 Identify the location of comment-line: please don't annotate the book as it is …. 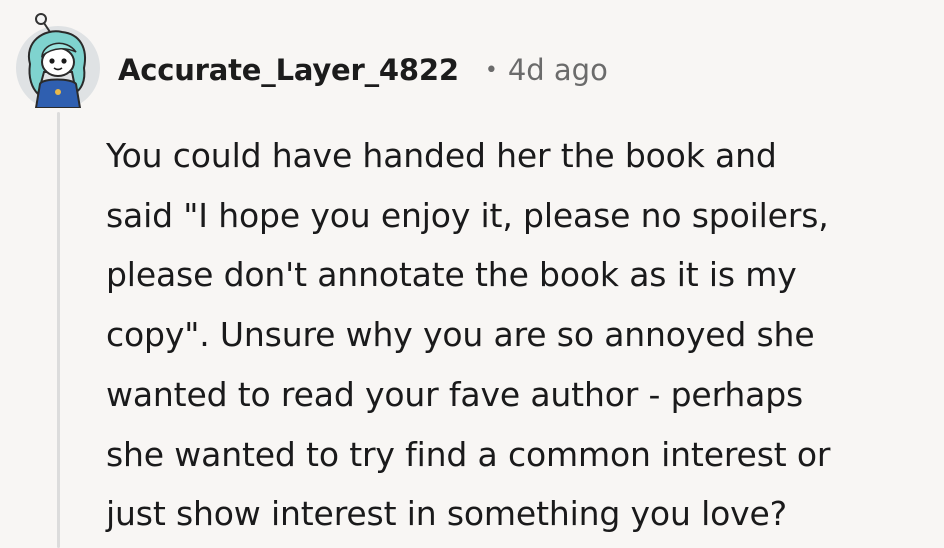
(451, 275).